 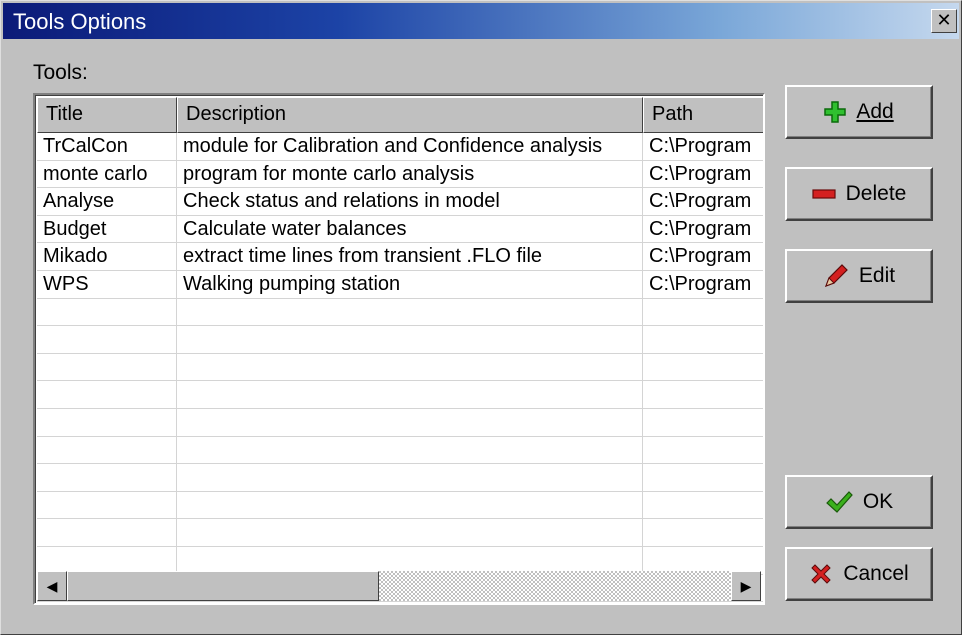 I want to click on column-header-path: Path, so click(x=703, y=115).